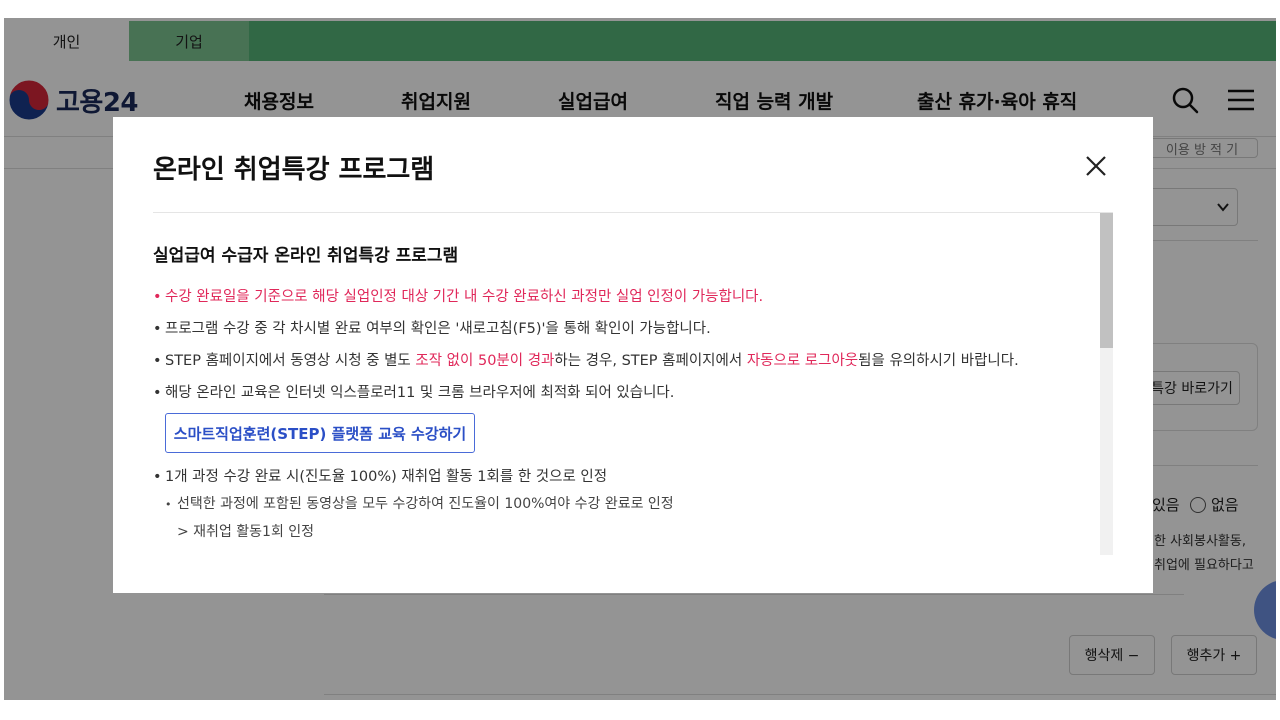  What do you see at coordinates (802, 361) in the screenshot?
I see `highlight-text: 자동으로 로그아웃` at bounding box center [802, 361].